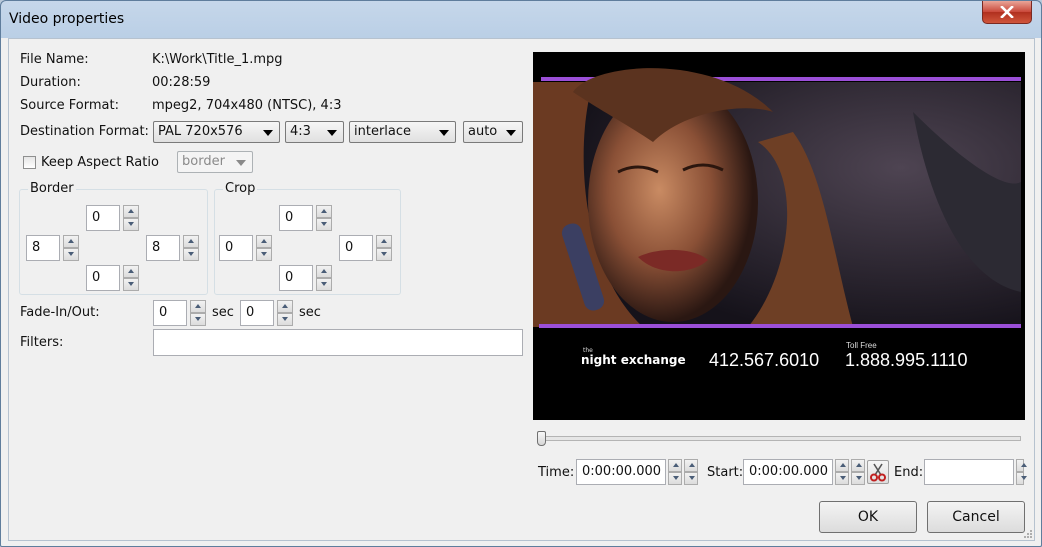 Image resolution: width=1042 pixels, height=547 pixels. Describe the element at coordinates (247, 105) in the screenshot. I see `source-format-value: mpeg2, 704x480 (NTSC), 4:3` at that location.